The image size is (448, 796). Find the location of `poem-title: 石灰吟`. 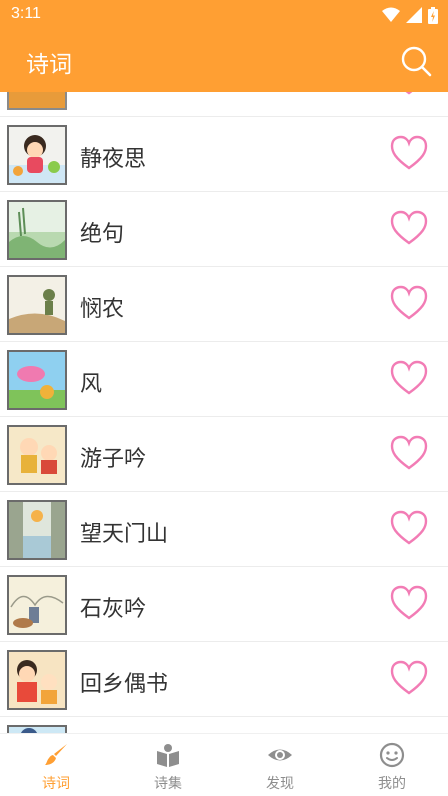

poem-title: 石灰吟 is located at coordinates (113, 609).